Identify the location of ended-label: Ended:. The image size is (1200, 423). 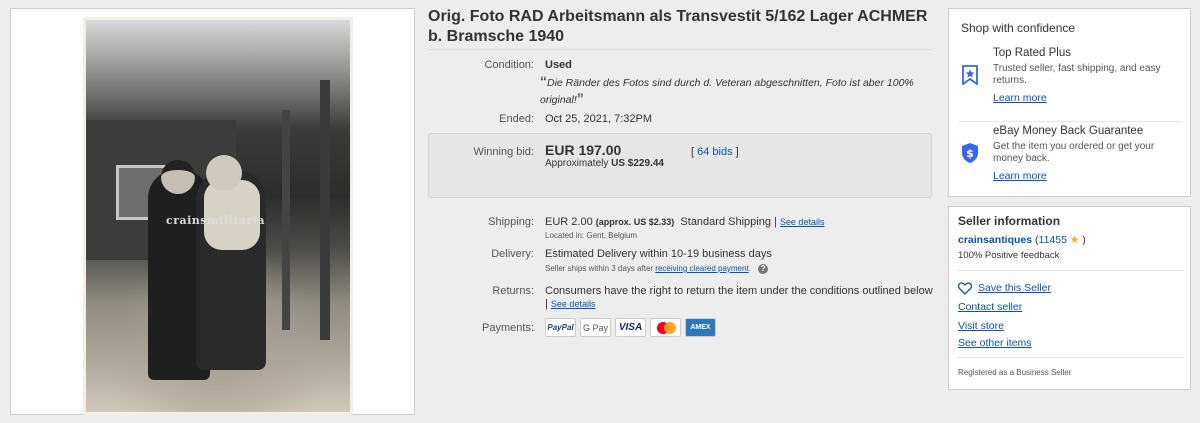
(516, 119).